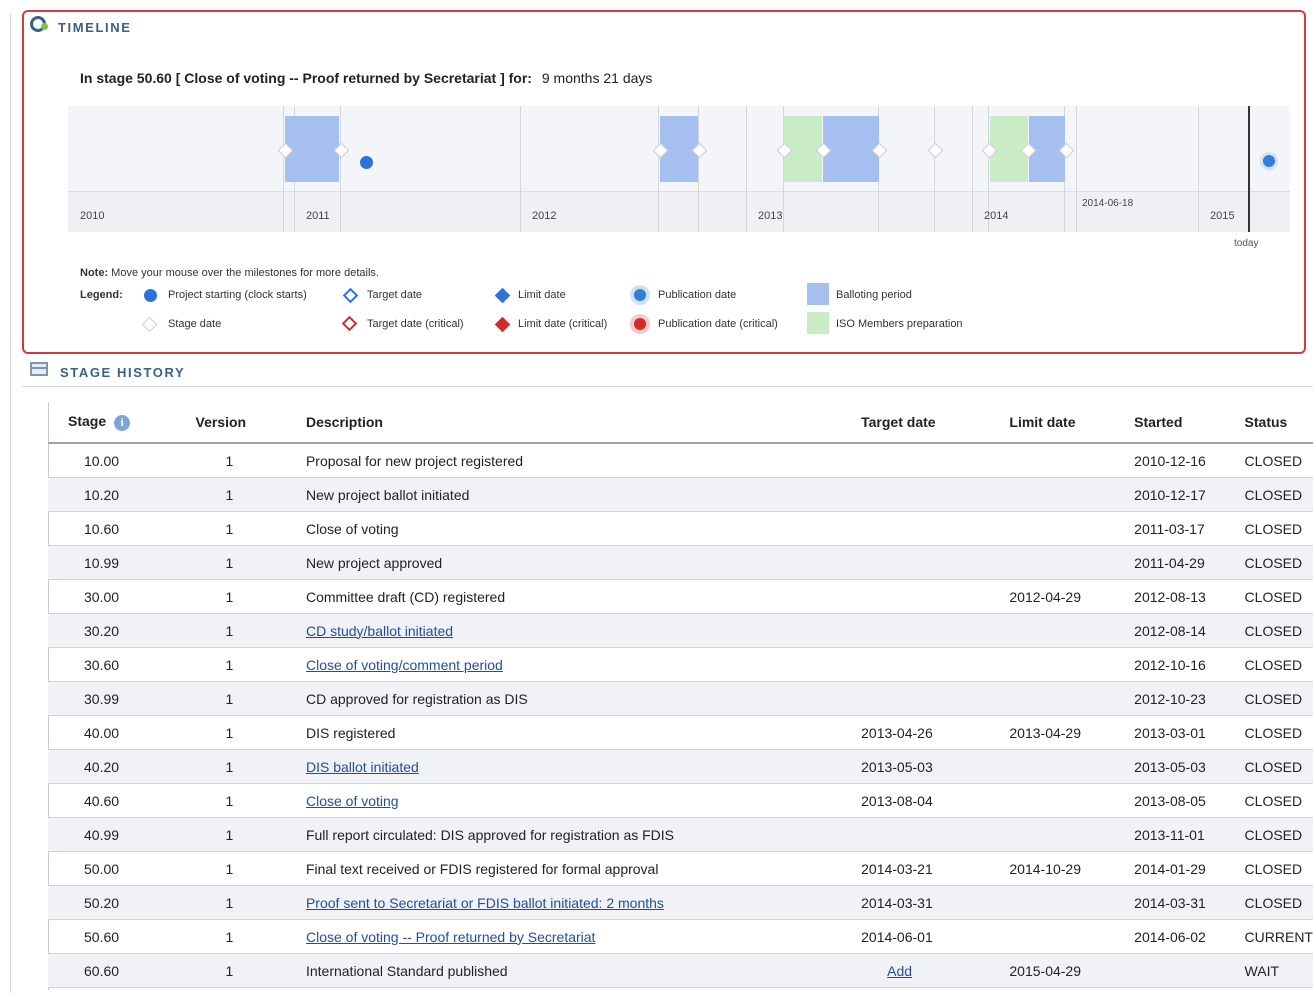  I want to click on cell-description: Close of voting/comment period, so click(583, 664).